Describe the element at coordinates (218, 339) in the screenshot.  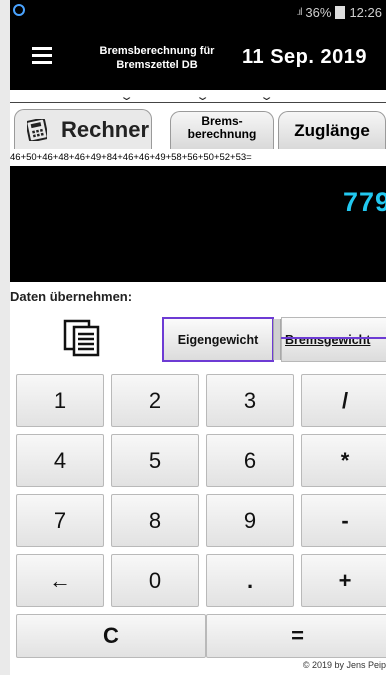
I see `eigengewicht-button: Eigengewicht` at that location.